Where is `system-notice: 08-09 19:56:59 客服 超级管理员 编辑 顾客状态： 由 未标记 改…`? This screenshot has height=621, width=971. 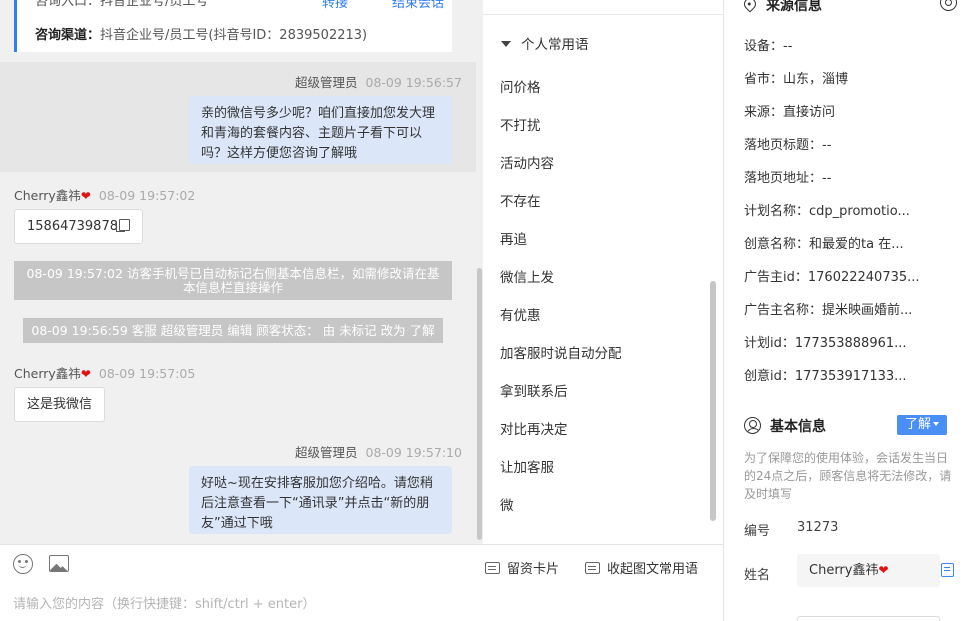
system-notice: 08-09 19:56:59 客服 超级管理员 编辑 顾客状态： 由 未标记 改… is located at coordinates (233, 330).